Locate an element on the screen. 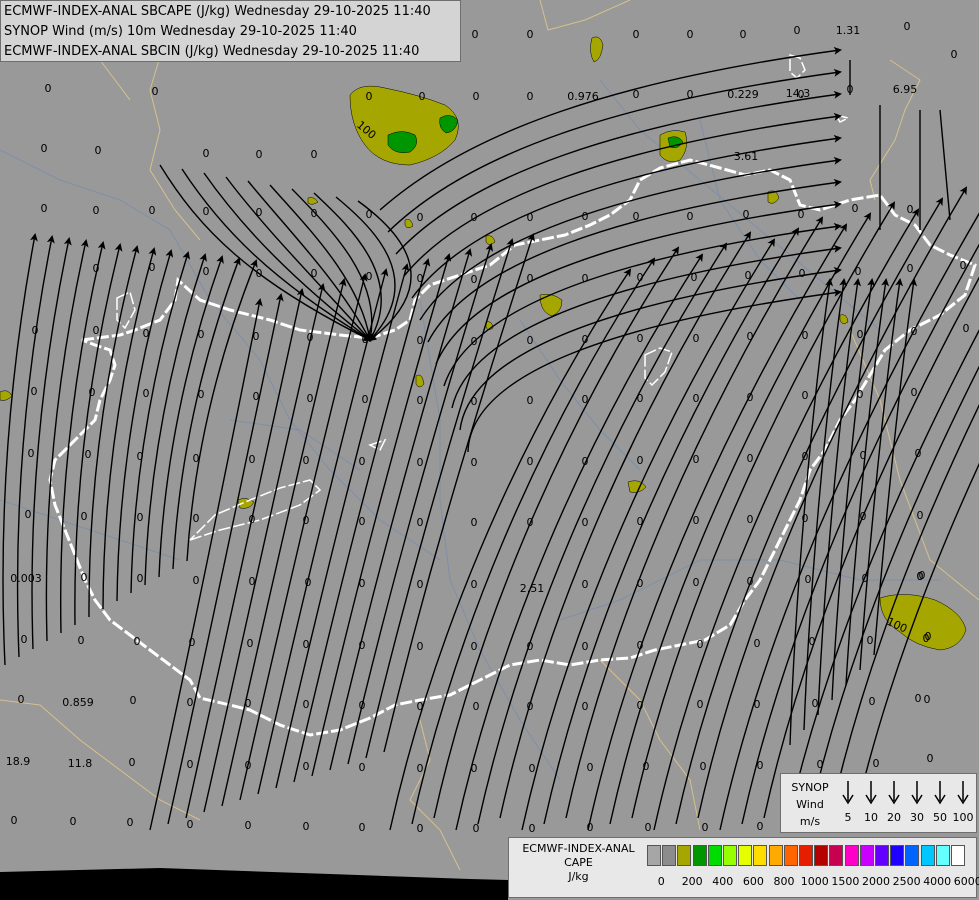  cin-value: 11.8 is located at coordinates (80, 763).